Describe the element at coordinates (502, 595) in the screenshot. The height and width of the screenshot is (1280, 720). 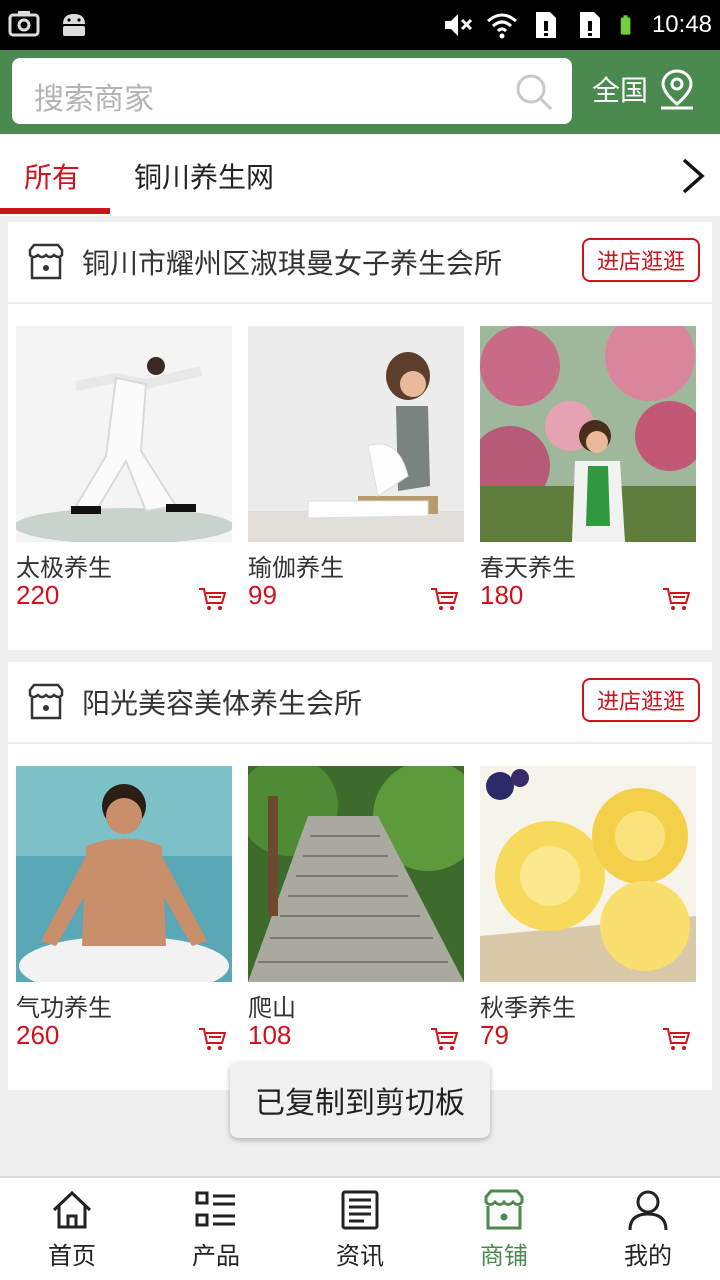
I see `product-price: 180` at that location.